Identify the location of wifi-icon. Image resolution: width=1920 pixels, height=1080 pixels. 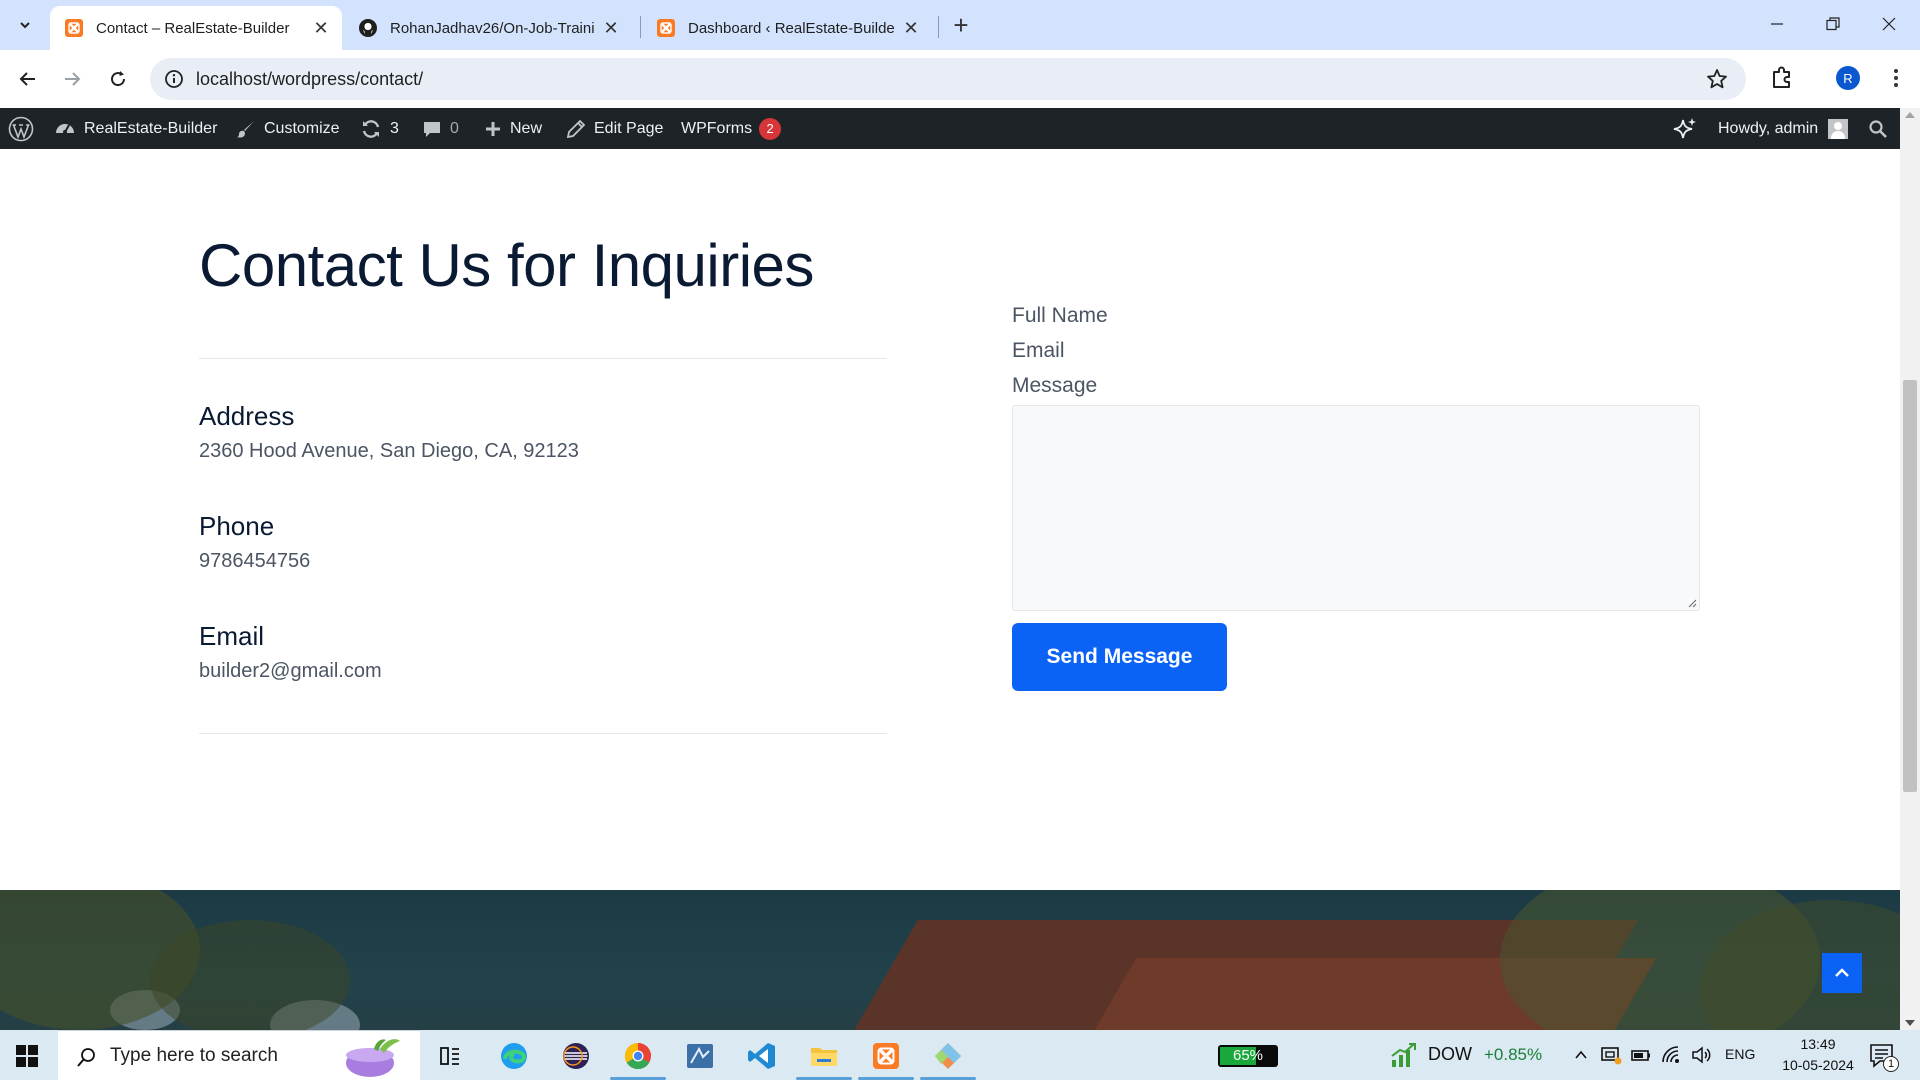
(1670, 1054).